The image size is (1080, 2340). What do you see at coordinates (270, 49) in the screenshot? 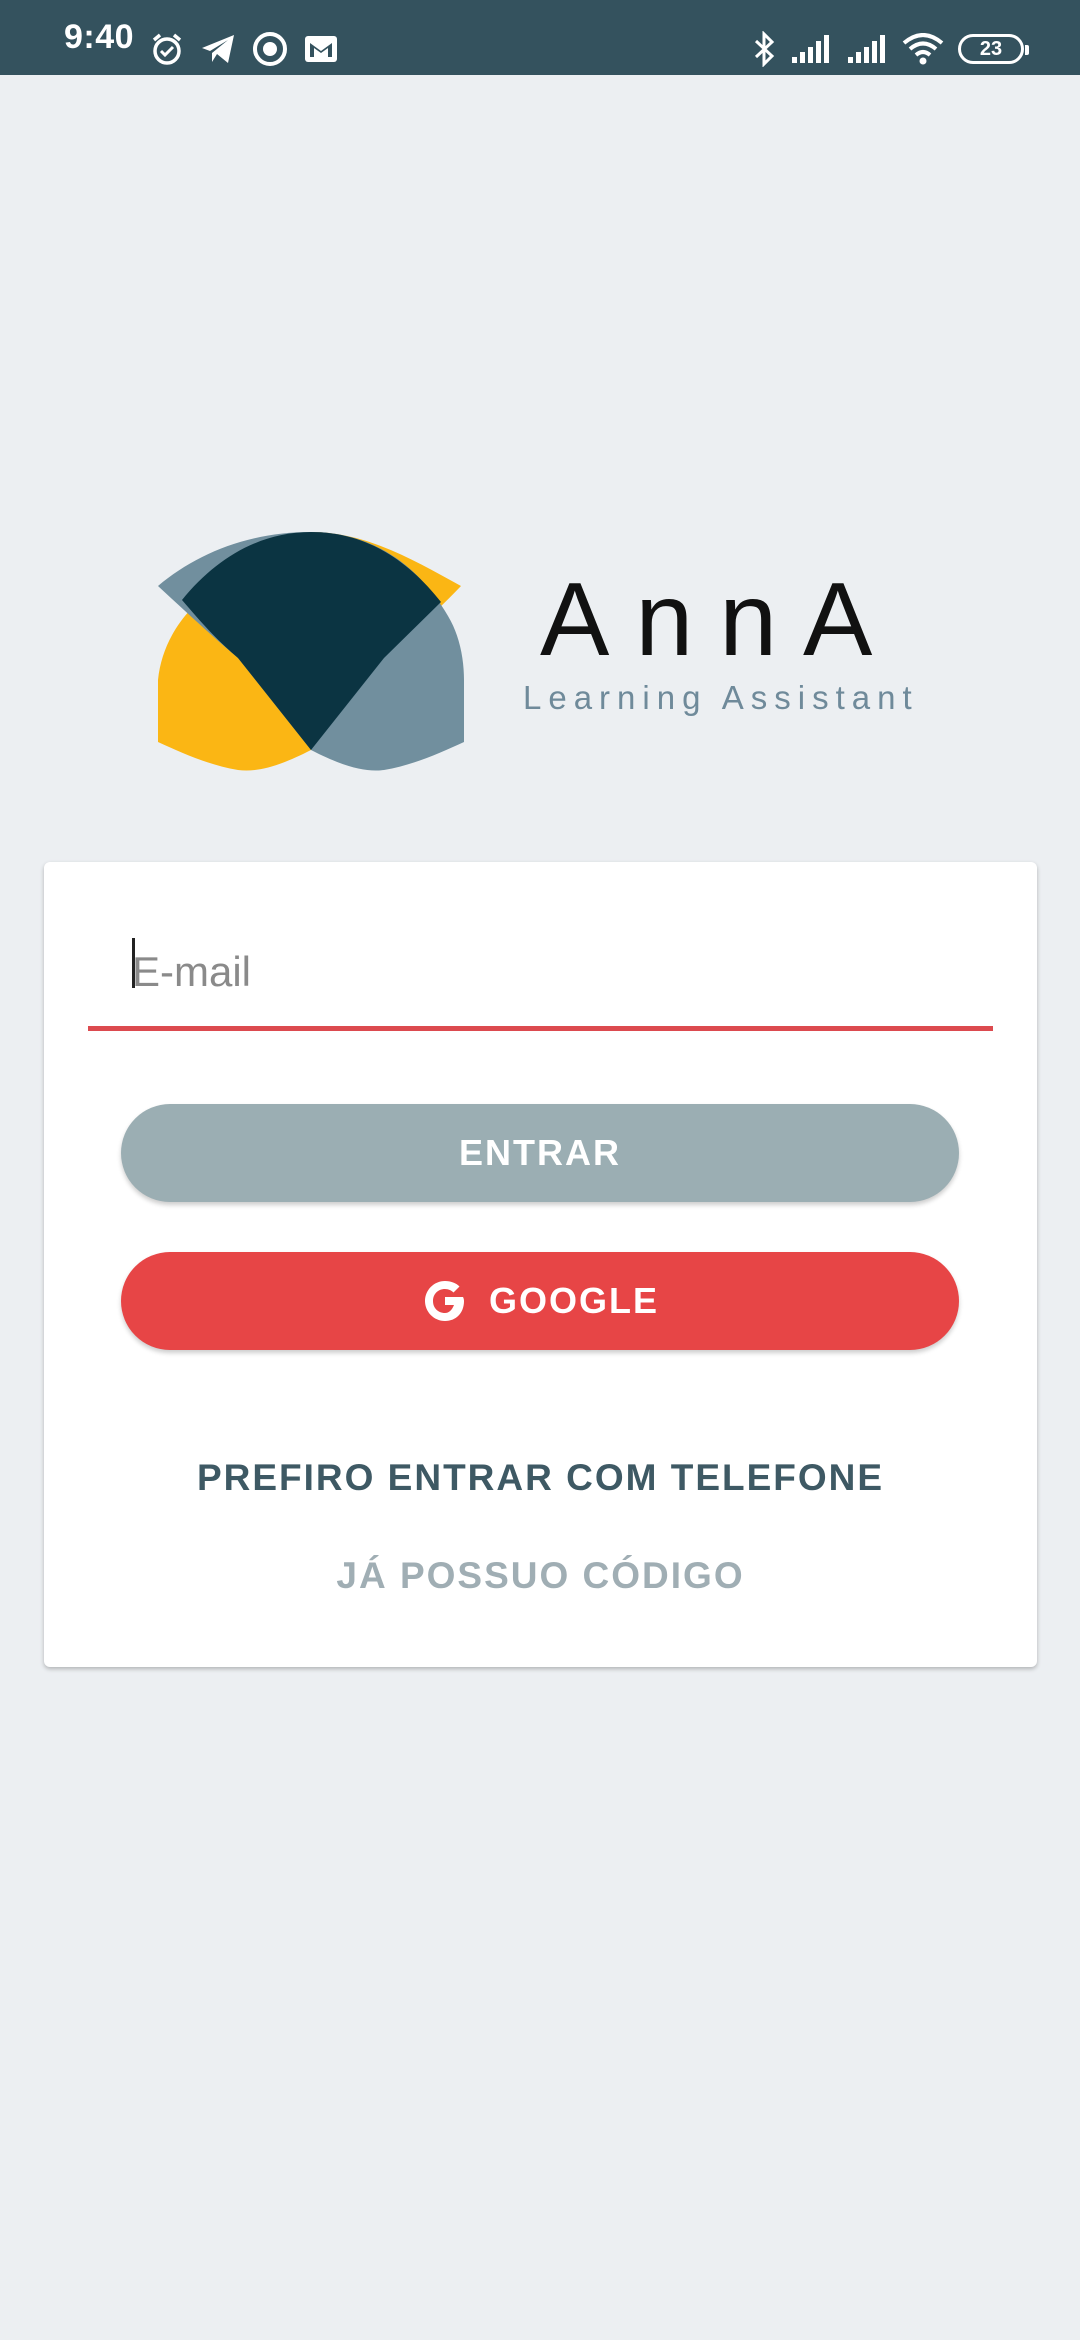
I see `circle-app-icon` at bounding box center [270, 49].